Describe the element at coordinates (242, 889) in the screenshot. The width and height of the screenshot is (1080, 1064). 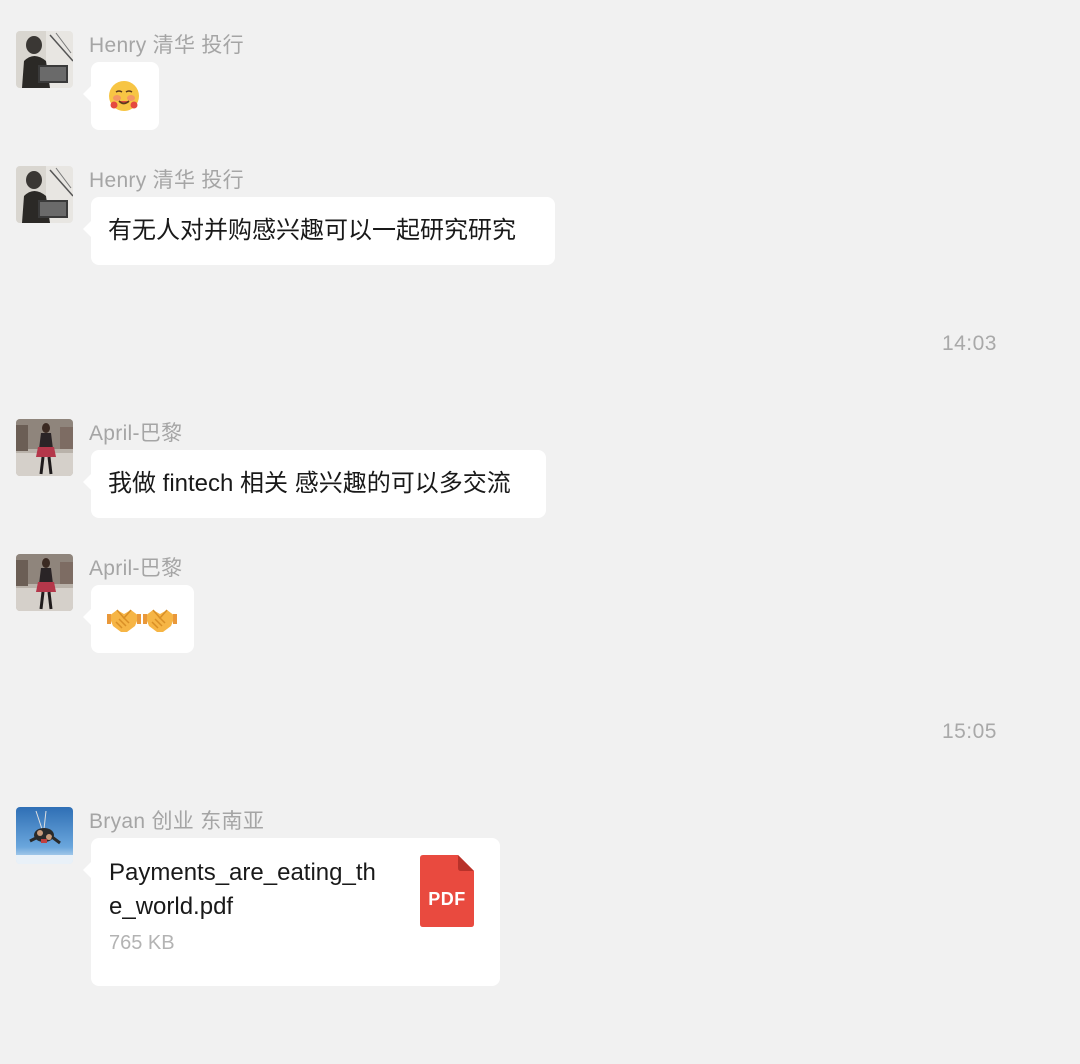
I see `file-name: Payments_are_eating_the_world.pdf` at that location.